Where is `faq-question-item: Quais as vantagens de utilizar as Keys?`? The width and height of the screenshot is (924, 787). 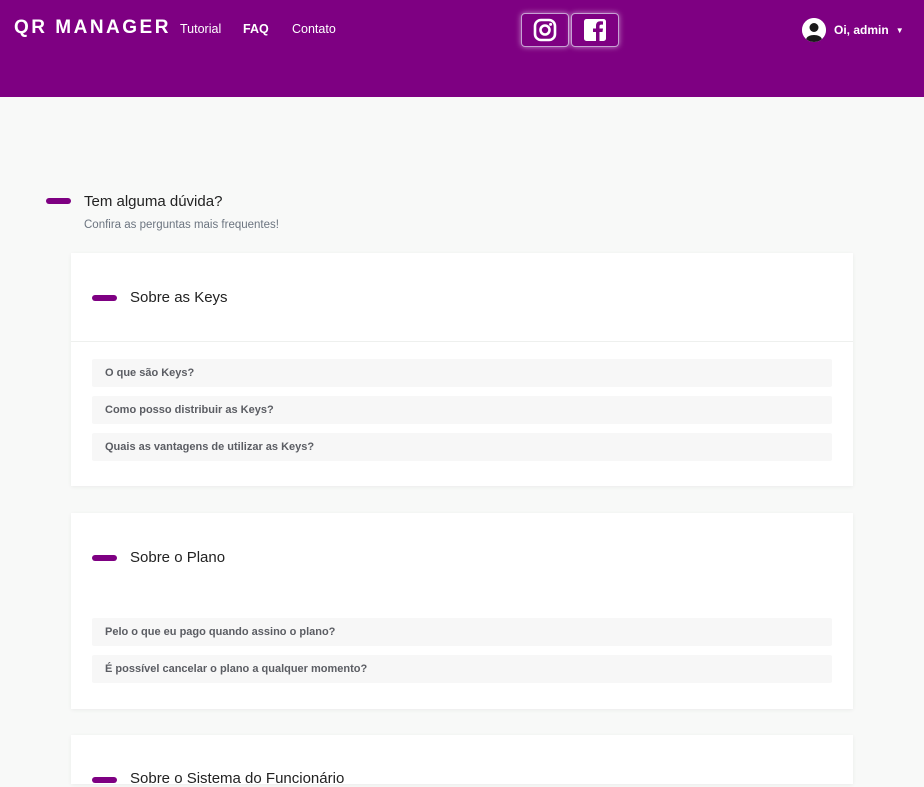 faq-question-item: Quais as vantagens de utilizar as Keys? is located at coordinates (462, 447).